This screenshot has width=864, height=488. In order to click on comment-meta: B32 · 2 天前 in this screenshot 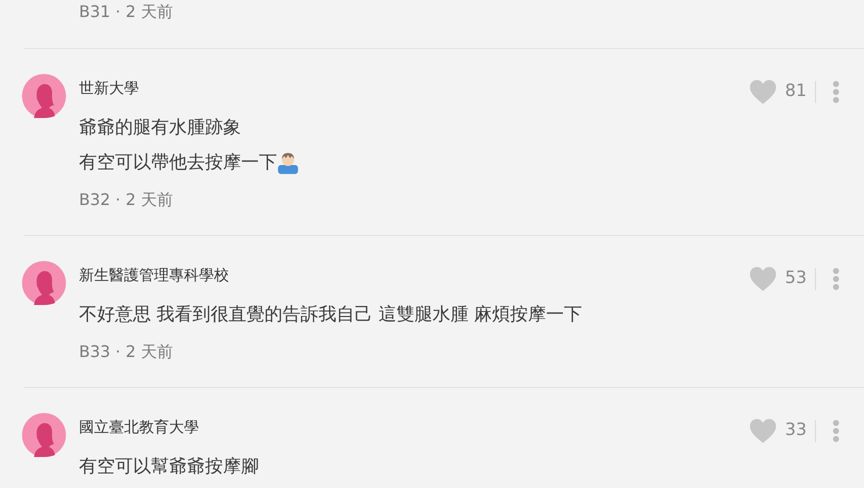, I will do `click(126, 200)`.